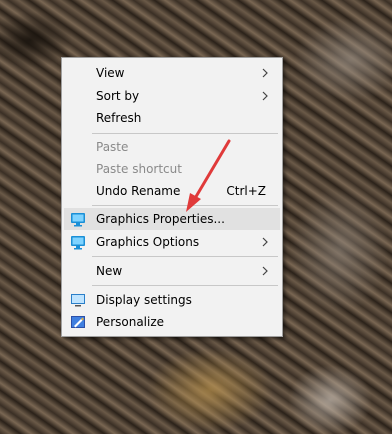 This screenshot has height=434, width=392. I want to click on menu-item-undo-rename: Undo Rename Ctrl+Z, so click(172, 191).